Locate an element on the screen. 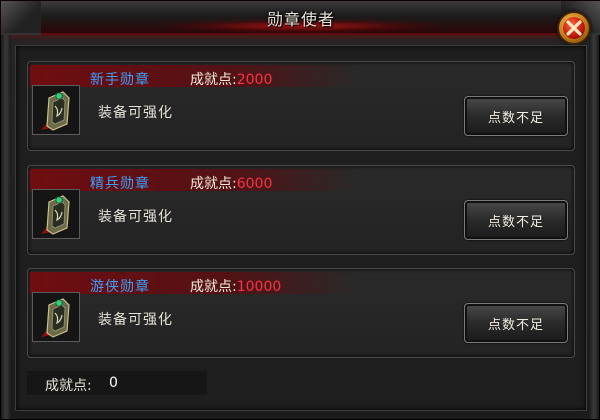 The width and height of the screenshot is (600, 420). medal-name: 游侠勋章 is located at coordinates (120, 287).